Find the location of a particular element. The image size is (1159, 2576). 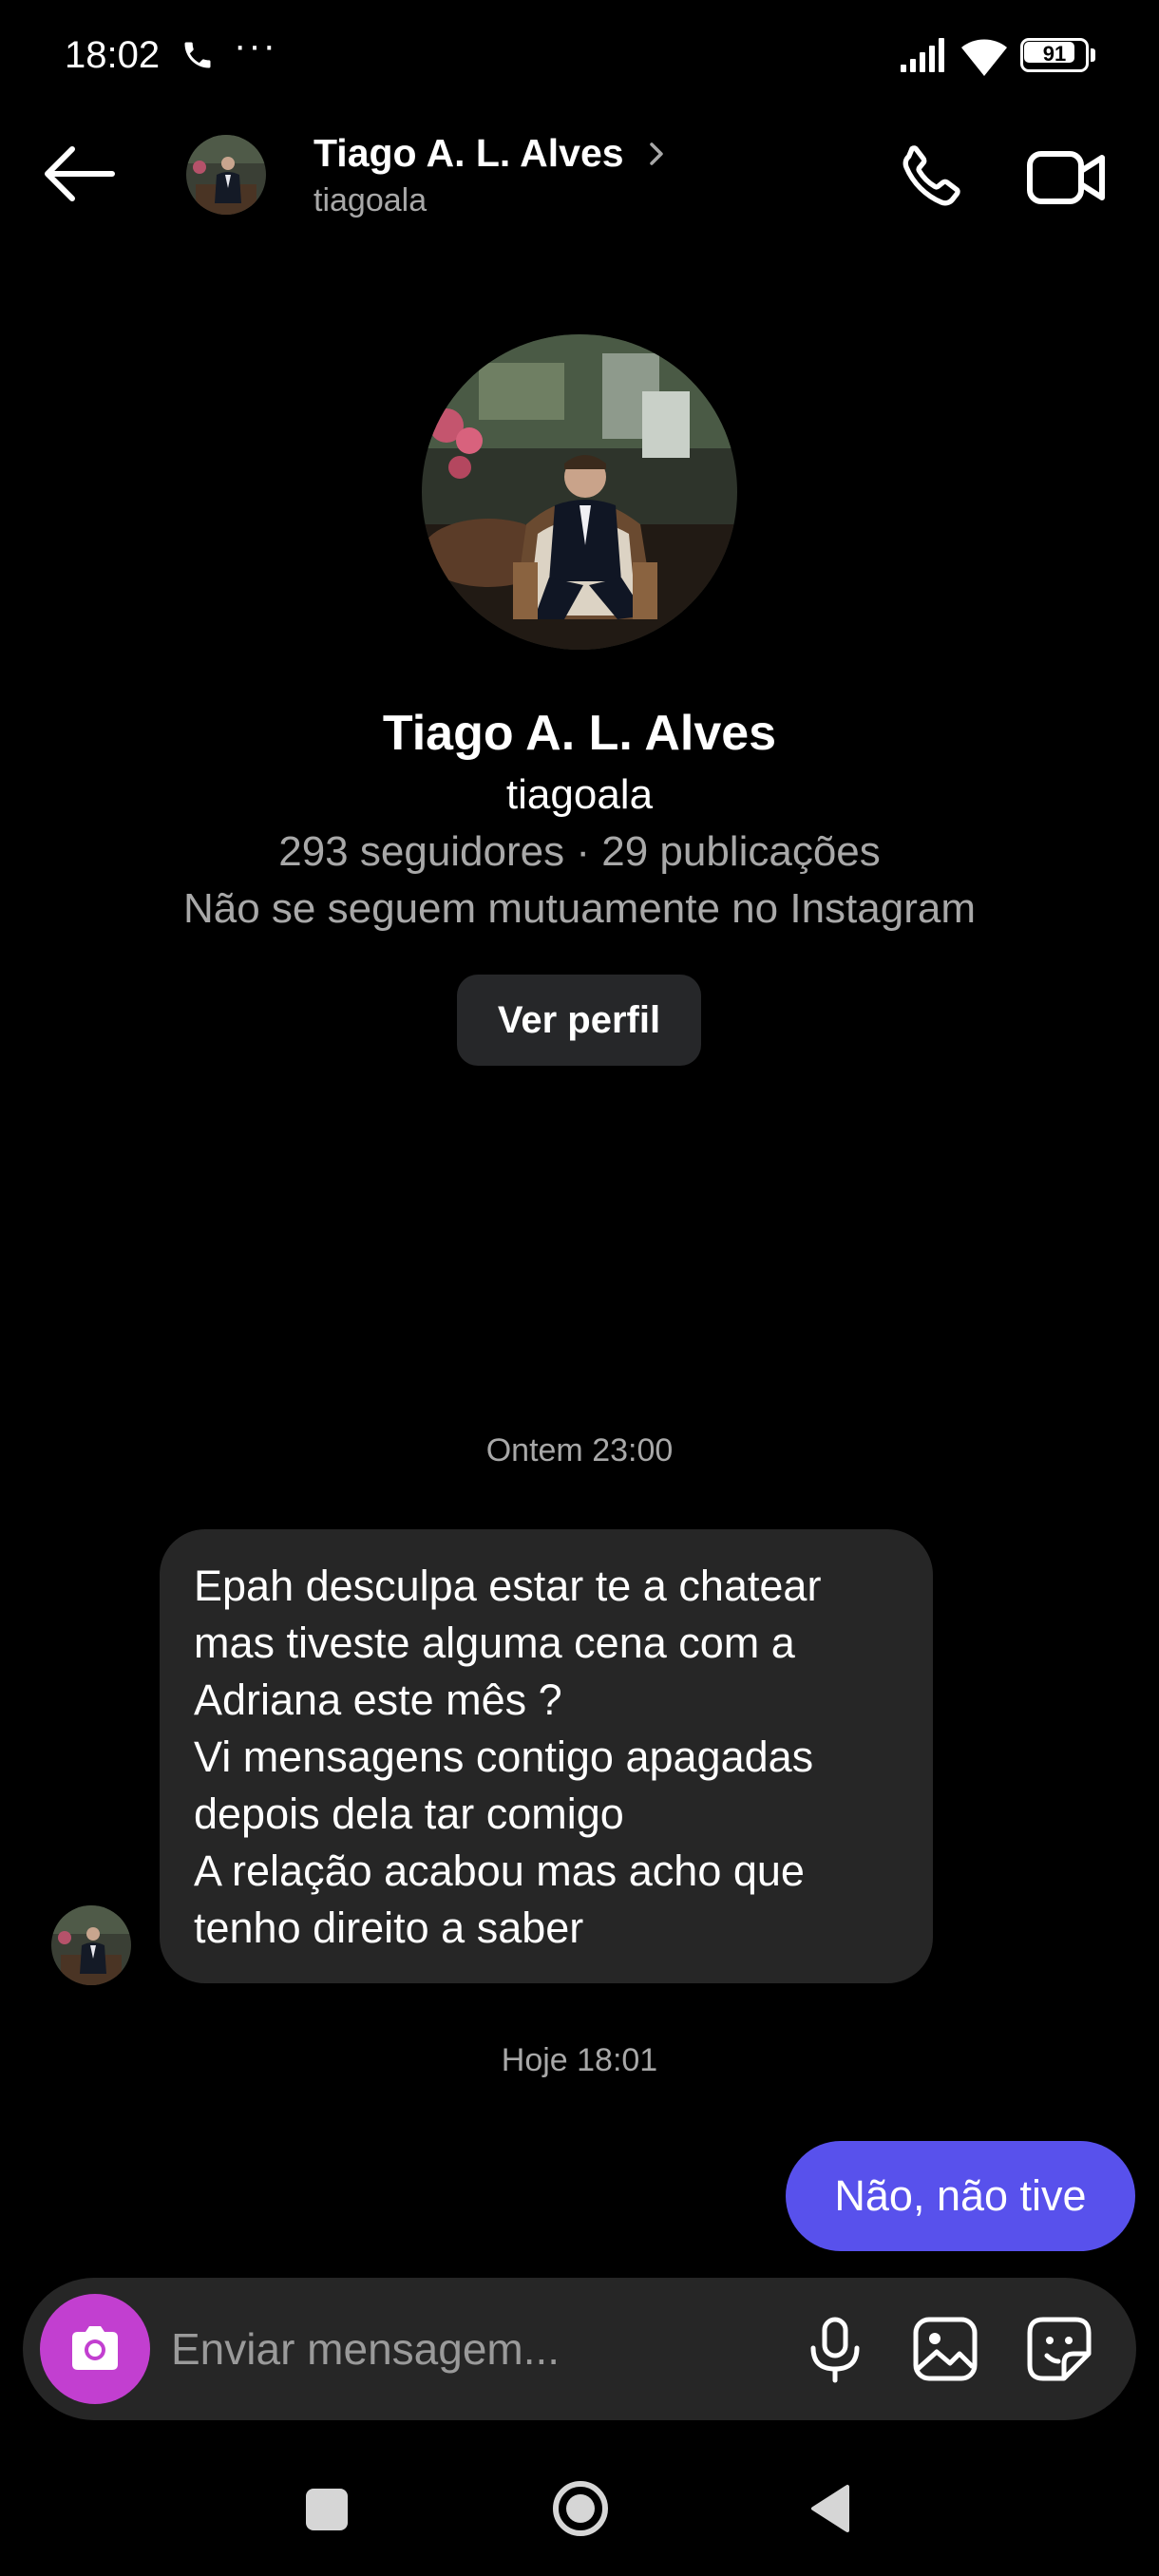

sticker-button is located at coordinates (1059, 2349).